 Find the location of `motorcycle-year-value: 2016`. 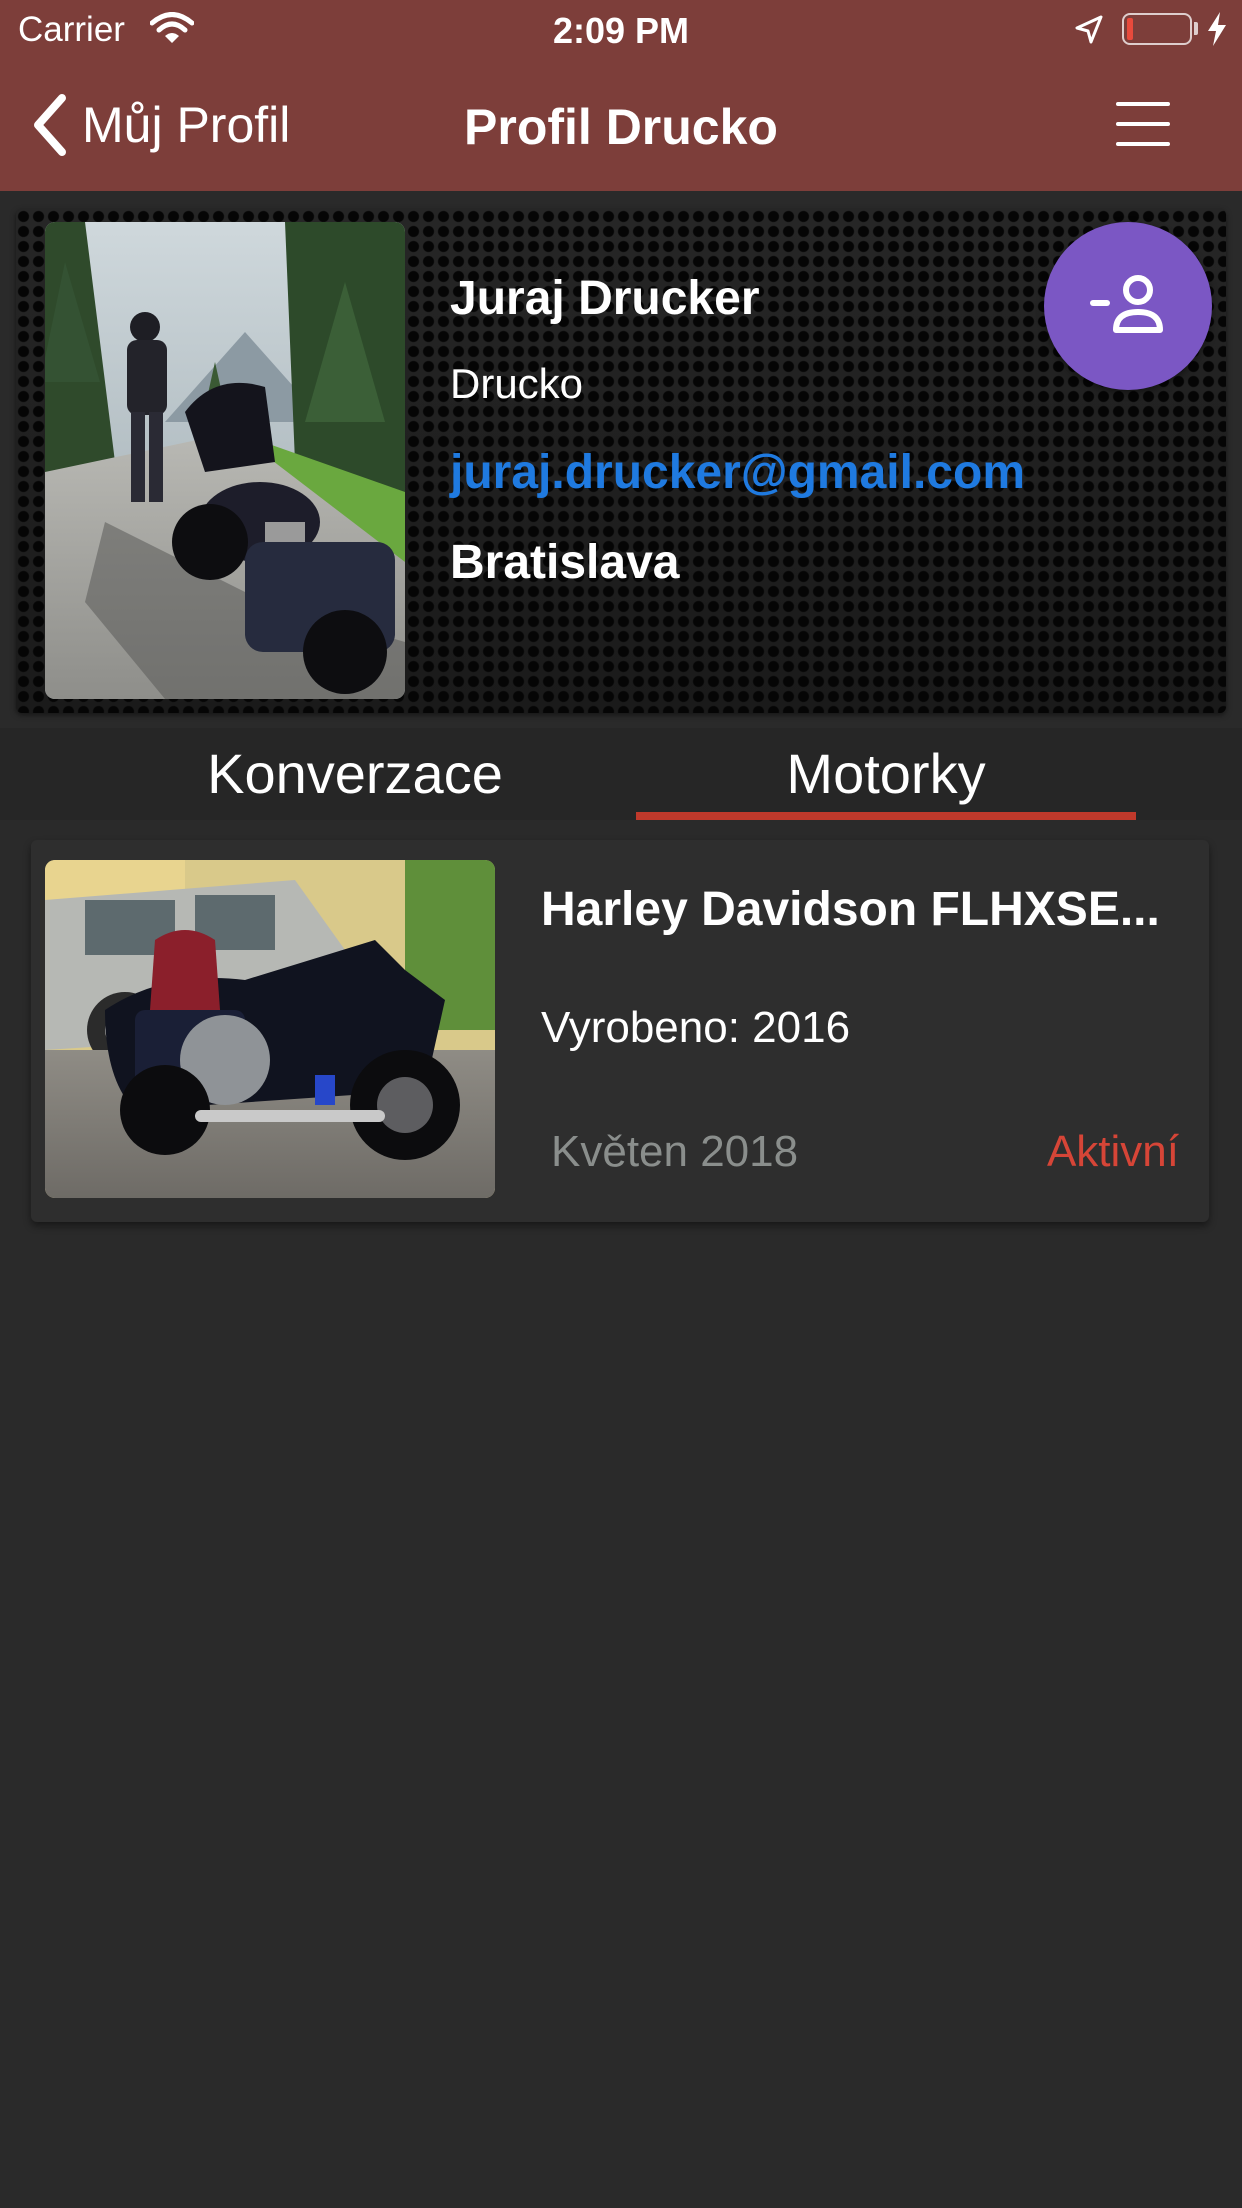

motorcycle-year-value: 2016 is located at coordinates (801, 1027).